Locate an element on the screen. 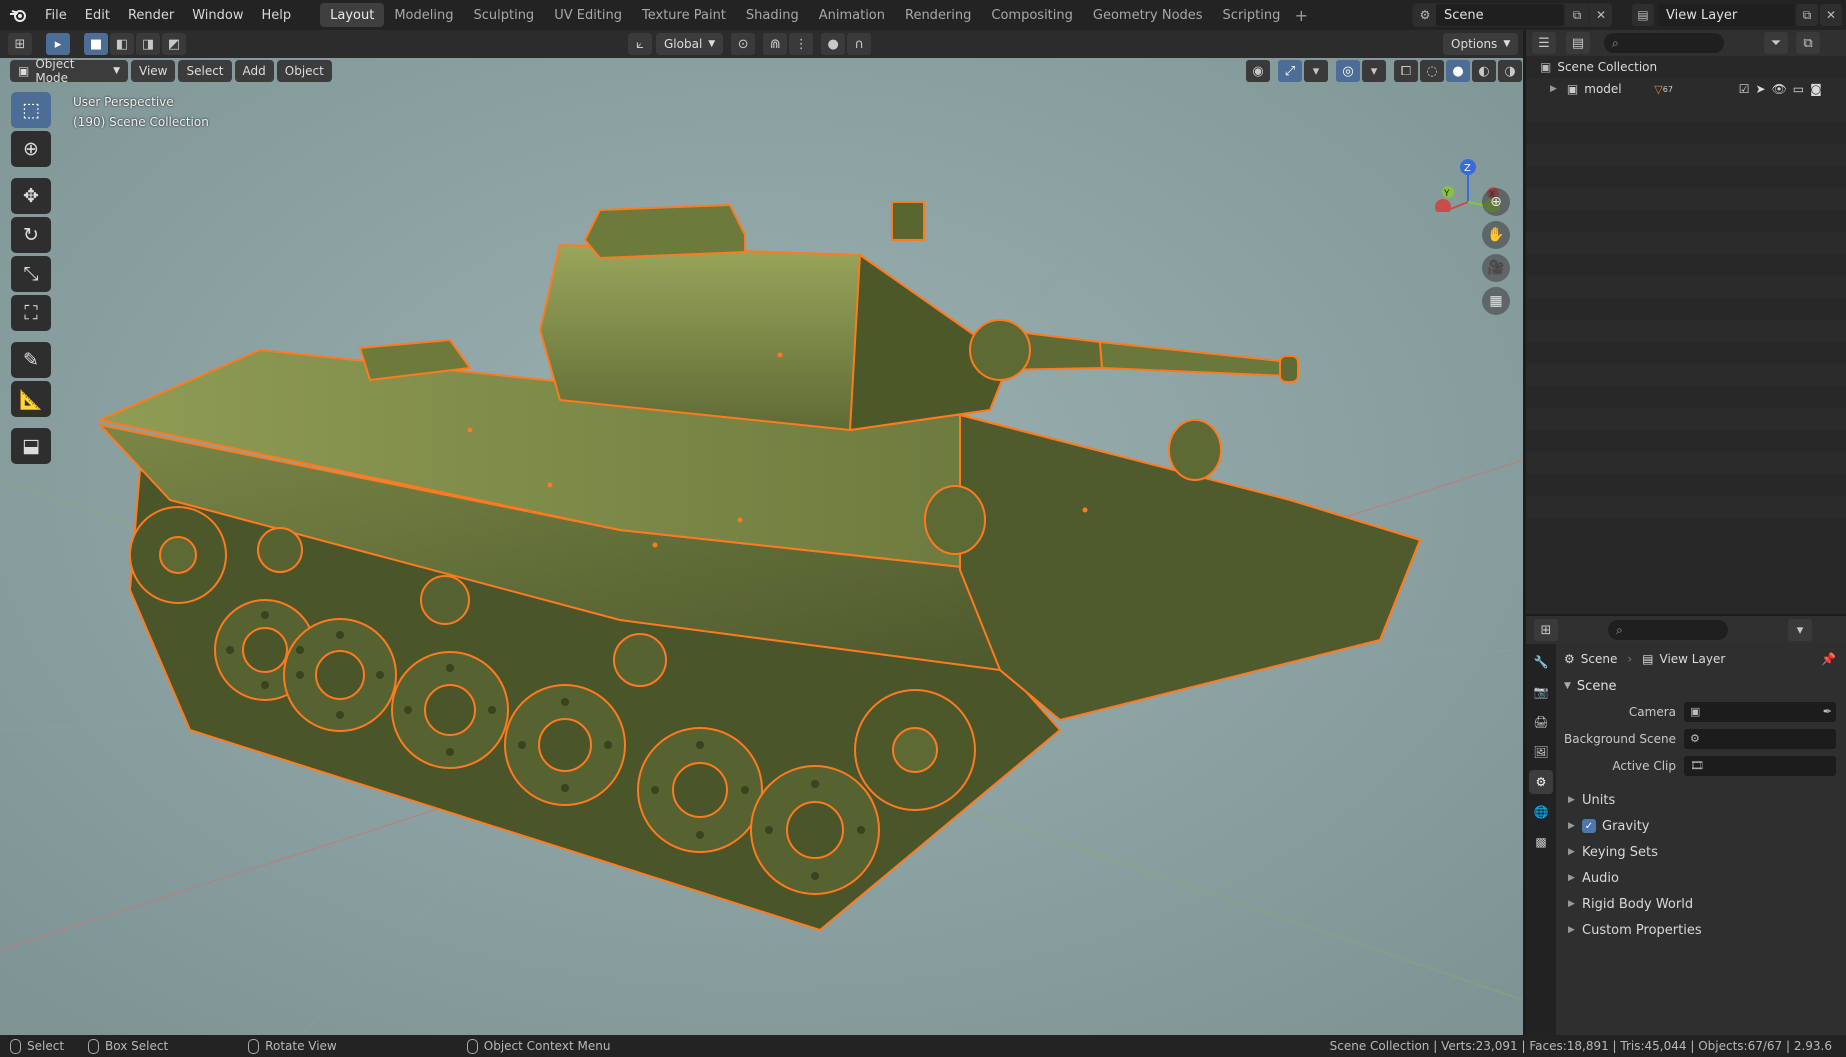 The image size is (1846, 1057). tab-modeling: Modeling is located at coordinates (423, 15).